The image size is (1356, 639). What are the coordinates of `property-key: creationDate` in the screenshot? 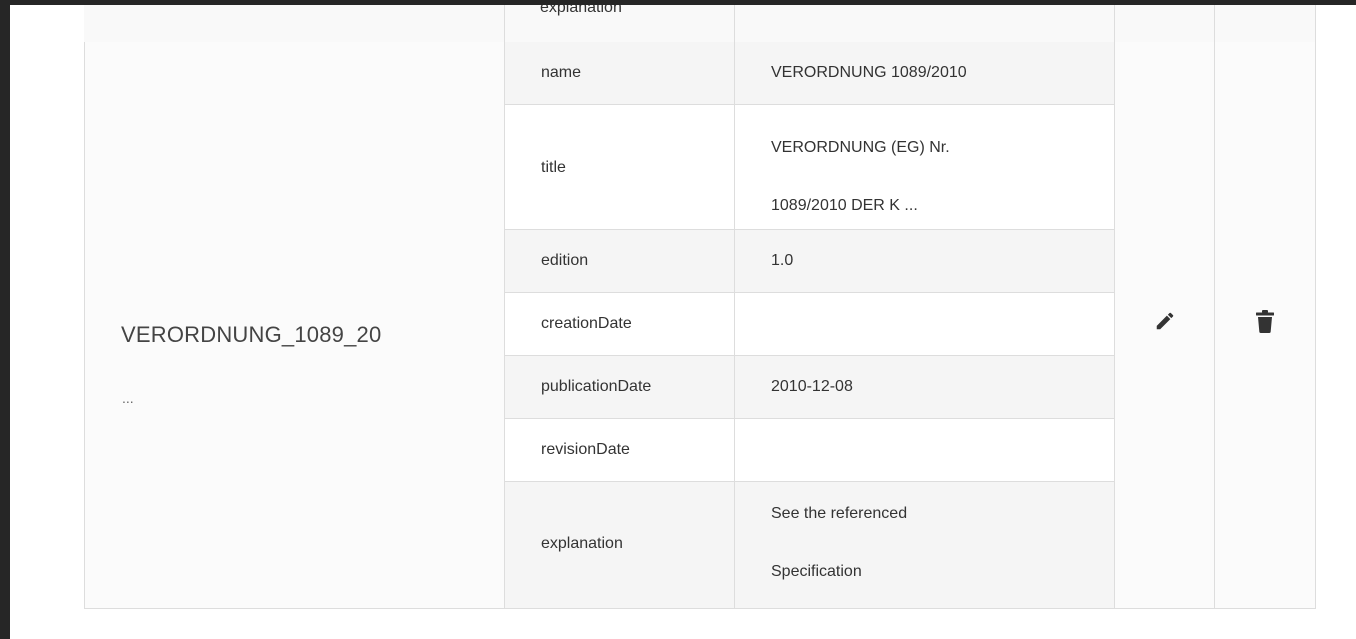 It's located at (586, 323).